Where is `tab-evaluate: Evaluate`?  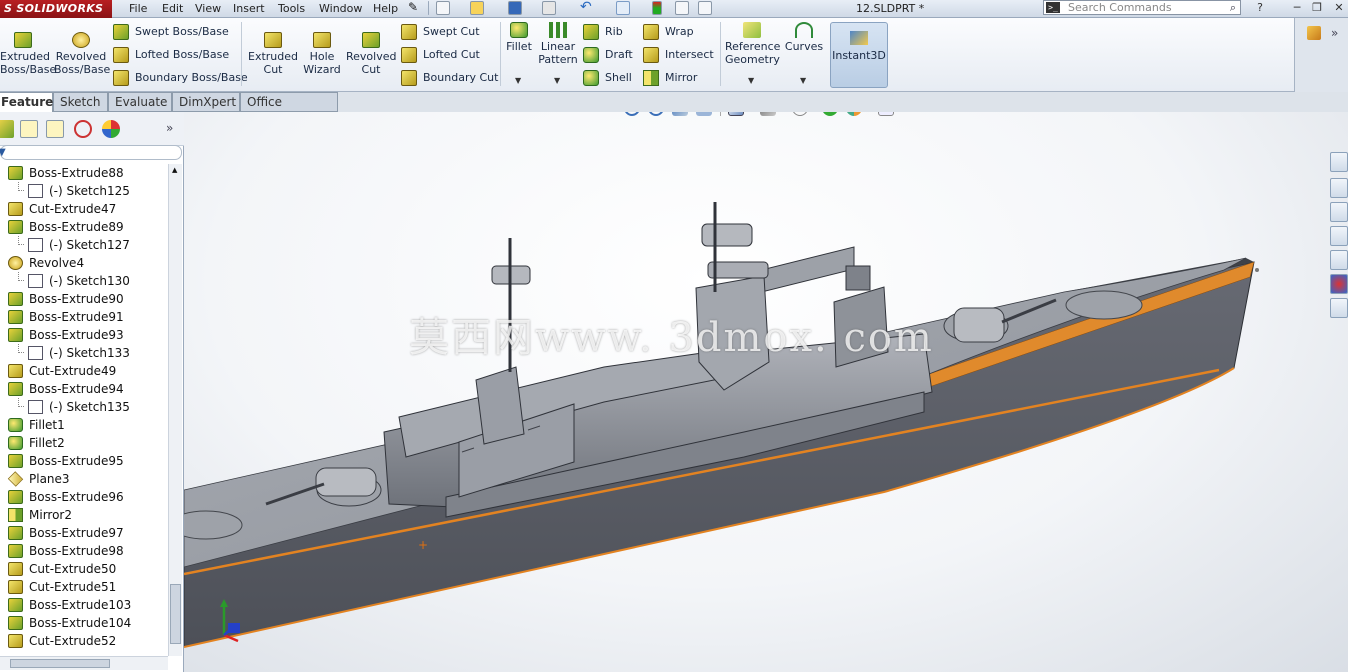
tab-evaluate: Evaluate is located at coordinates (140, 102).